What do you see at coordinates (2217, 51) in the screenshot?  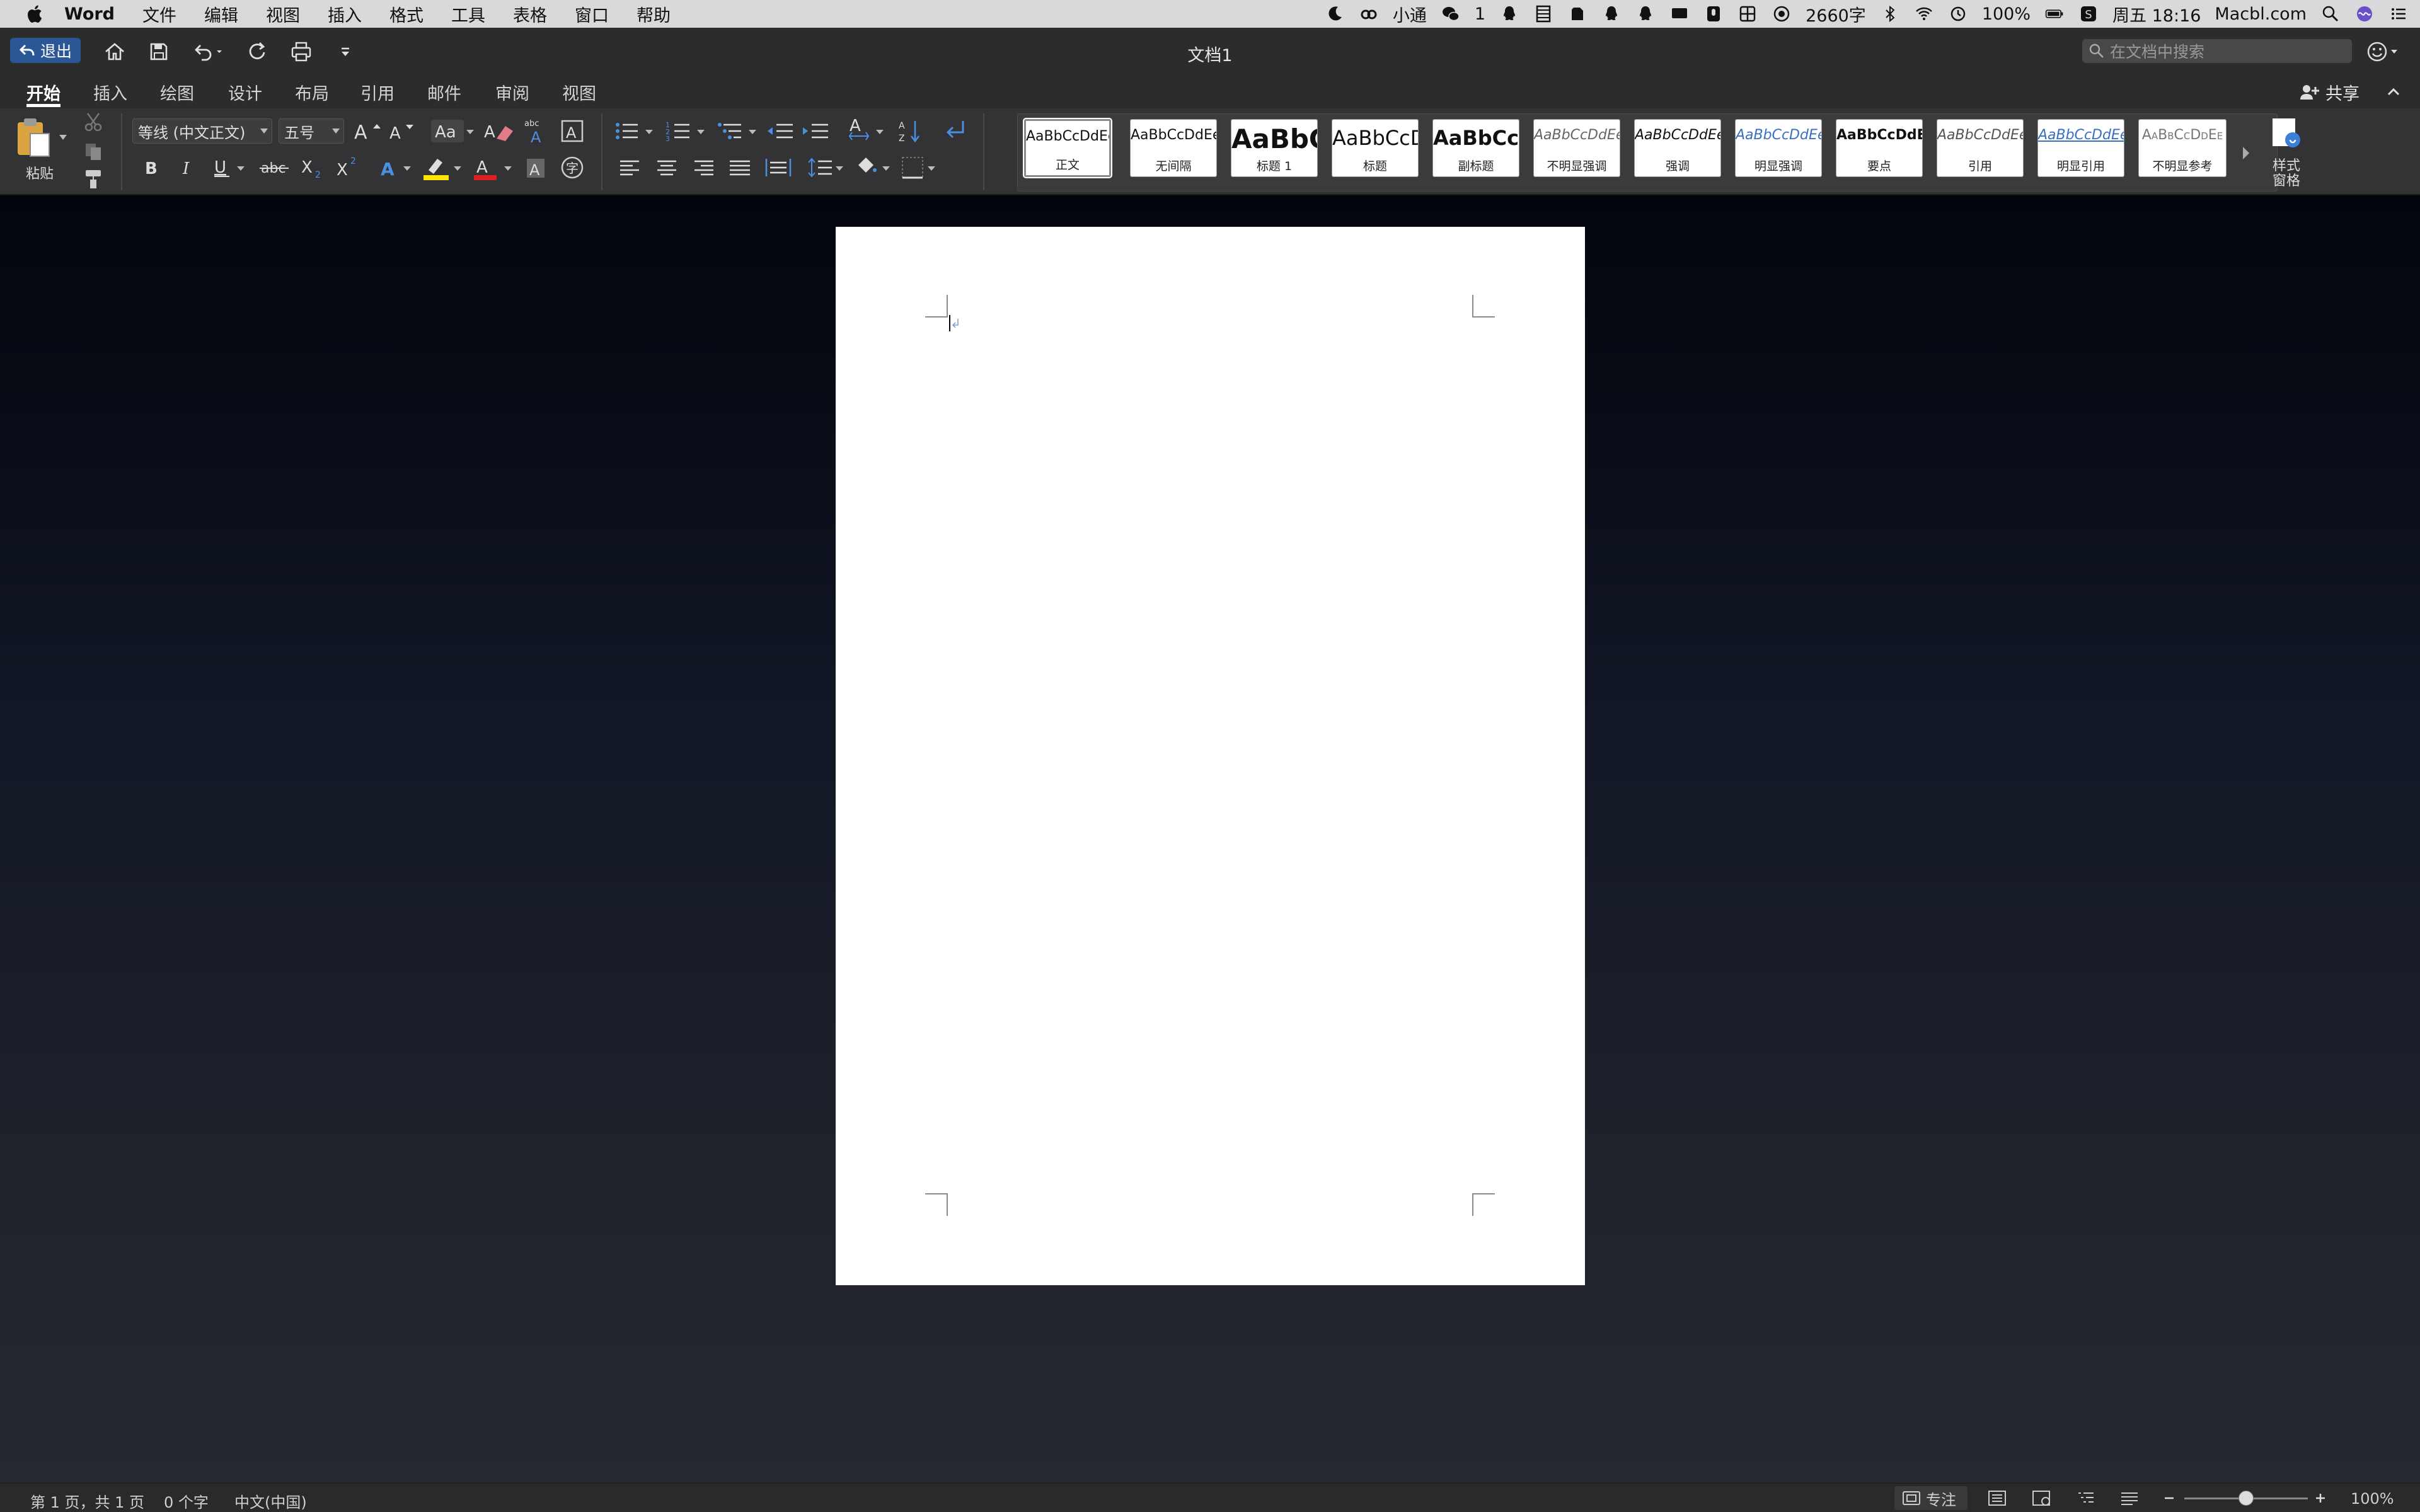 I see `document-search-input: 在文档中搜索` at bounding box center [2217, 51].